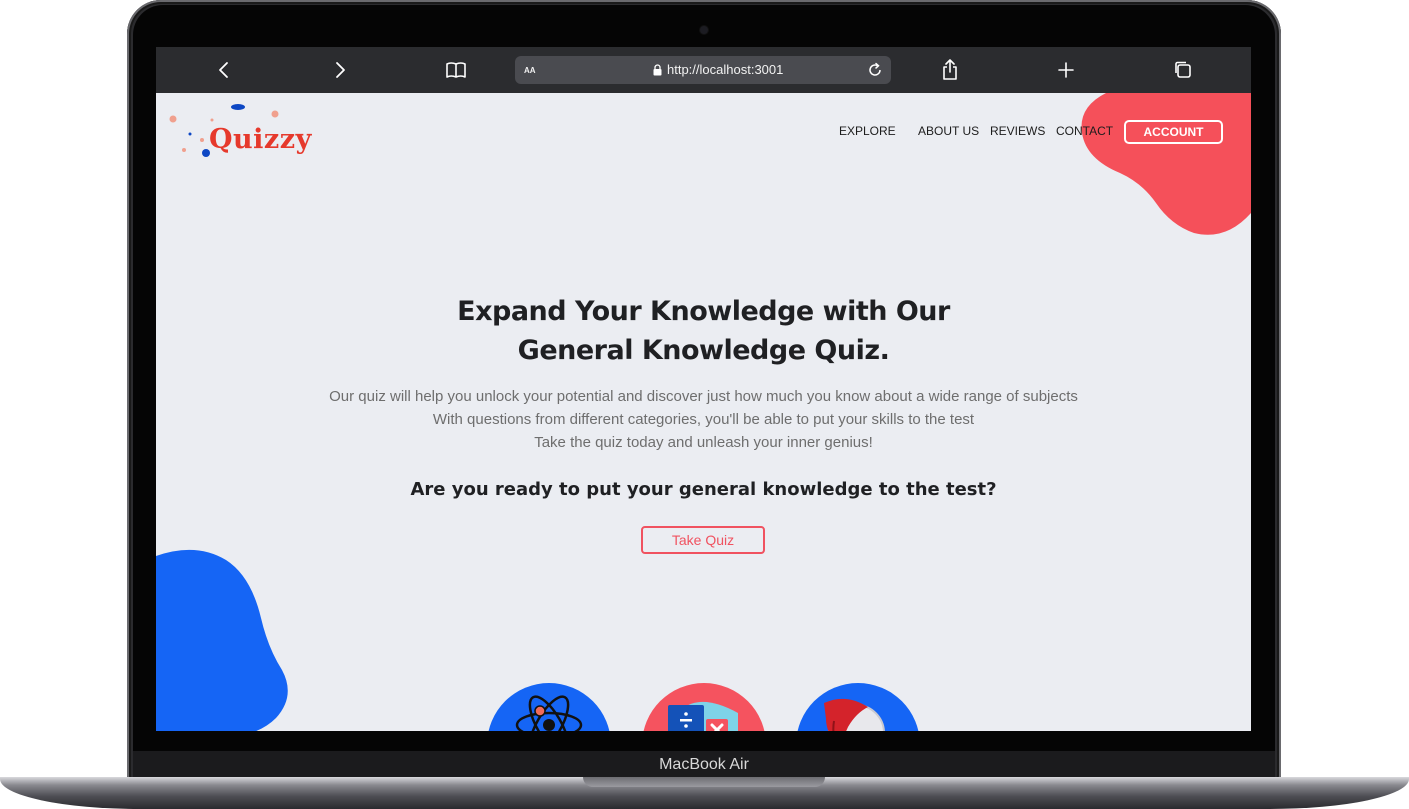 The height and width of the screenshot is (809, 1409). I want to click on device-label: MacBook Air, so click(704, 764).